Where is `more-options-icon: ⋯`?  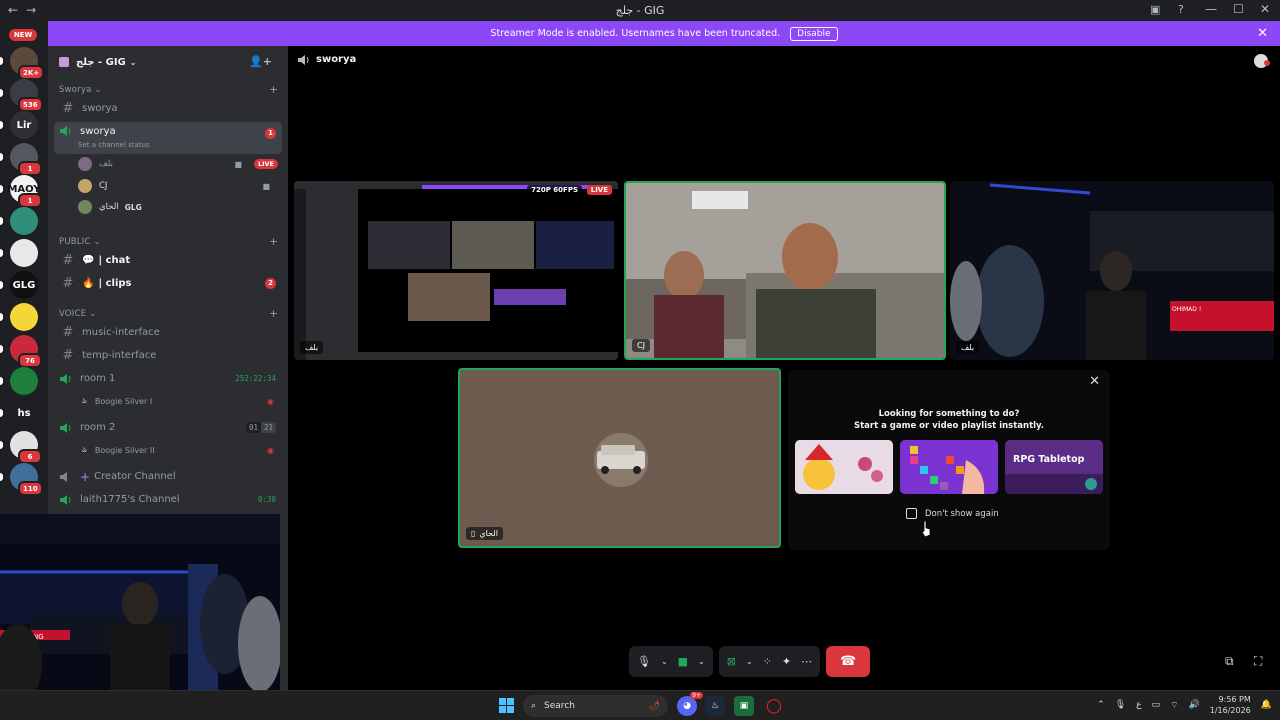 more-options-icon: ⋯ is located at coordinates (806, 661).